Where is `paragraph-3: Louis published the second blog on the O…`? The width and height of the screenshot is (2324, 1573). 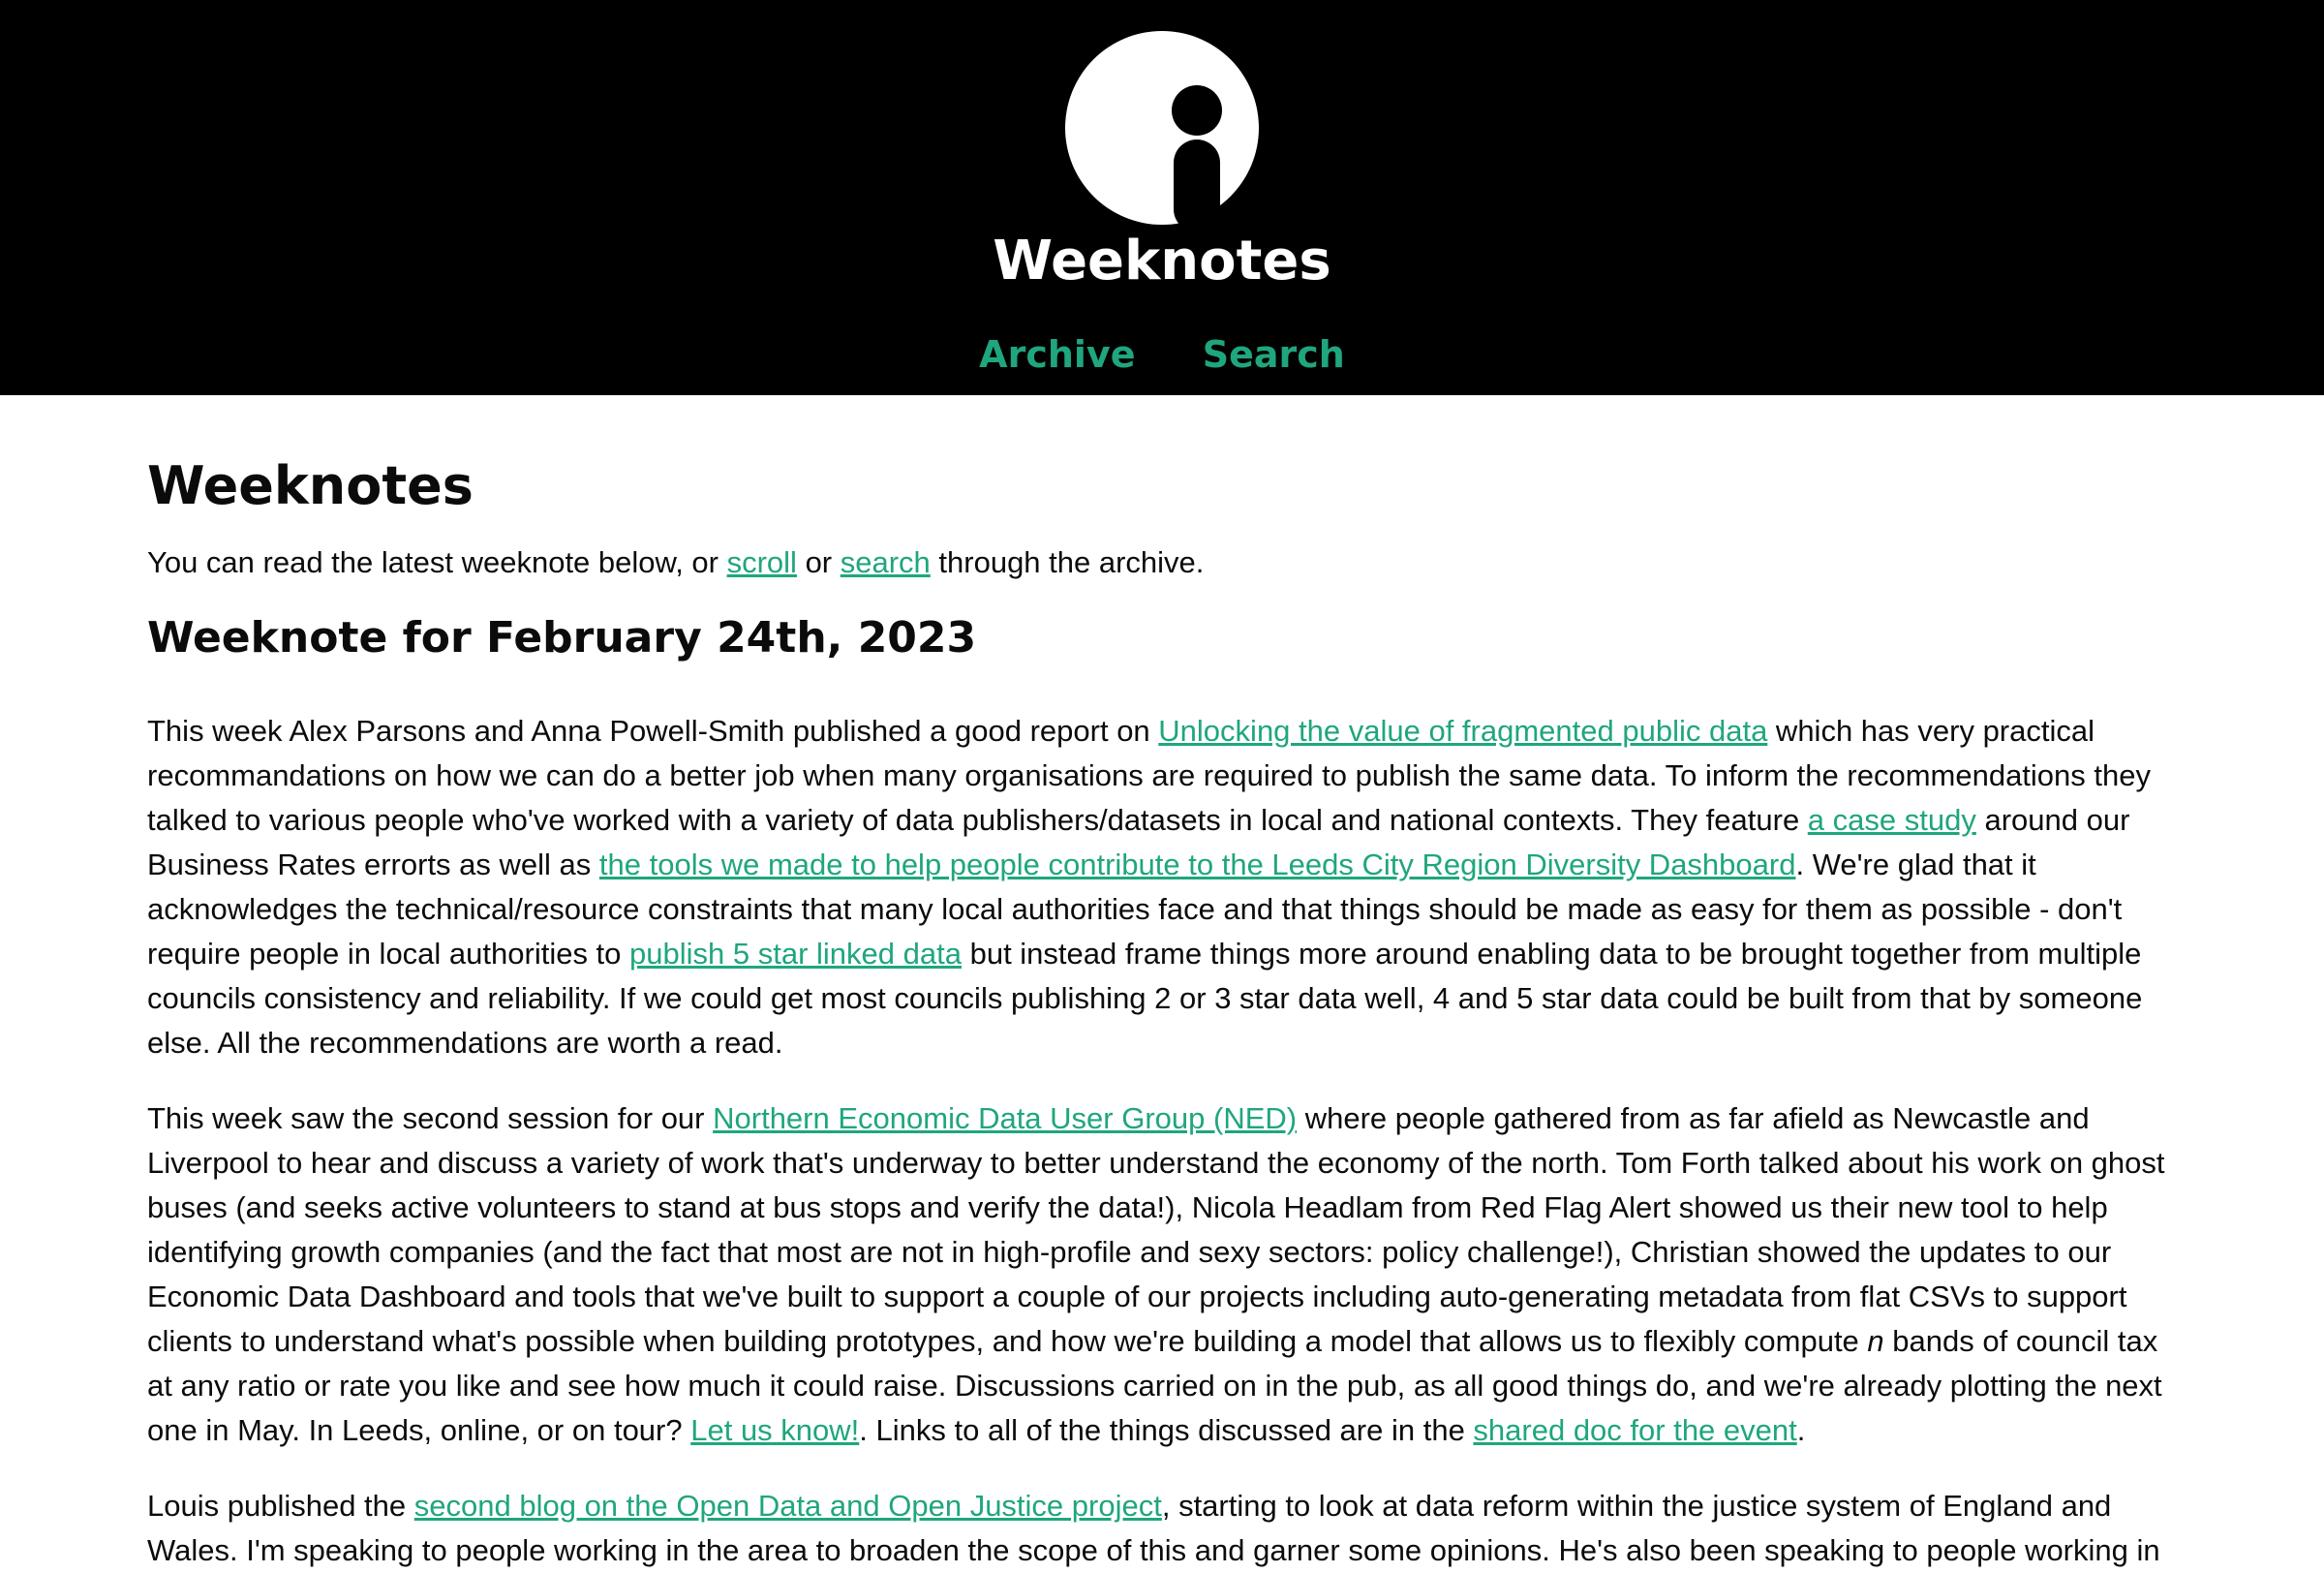 paragraph-3: Louis published the second blog on the O… is located at coordinates (1162, 1529).